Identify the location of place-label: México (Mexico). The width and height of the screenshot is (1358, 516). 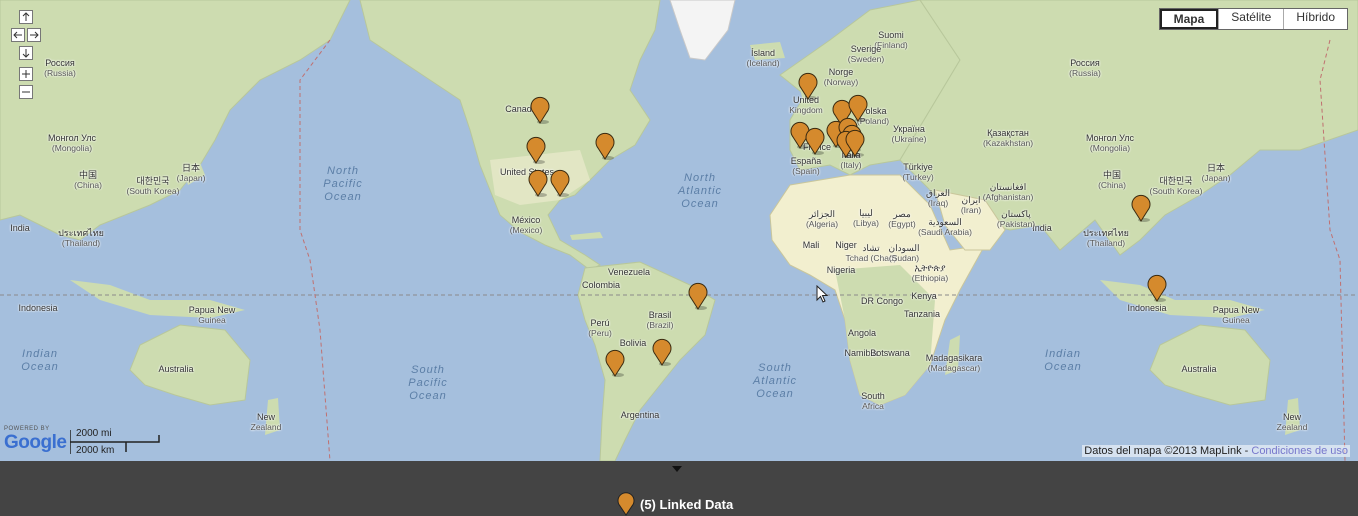
(526, 225).